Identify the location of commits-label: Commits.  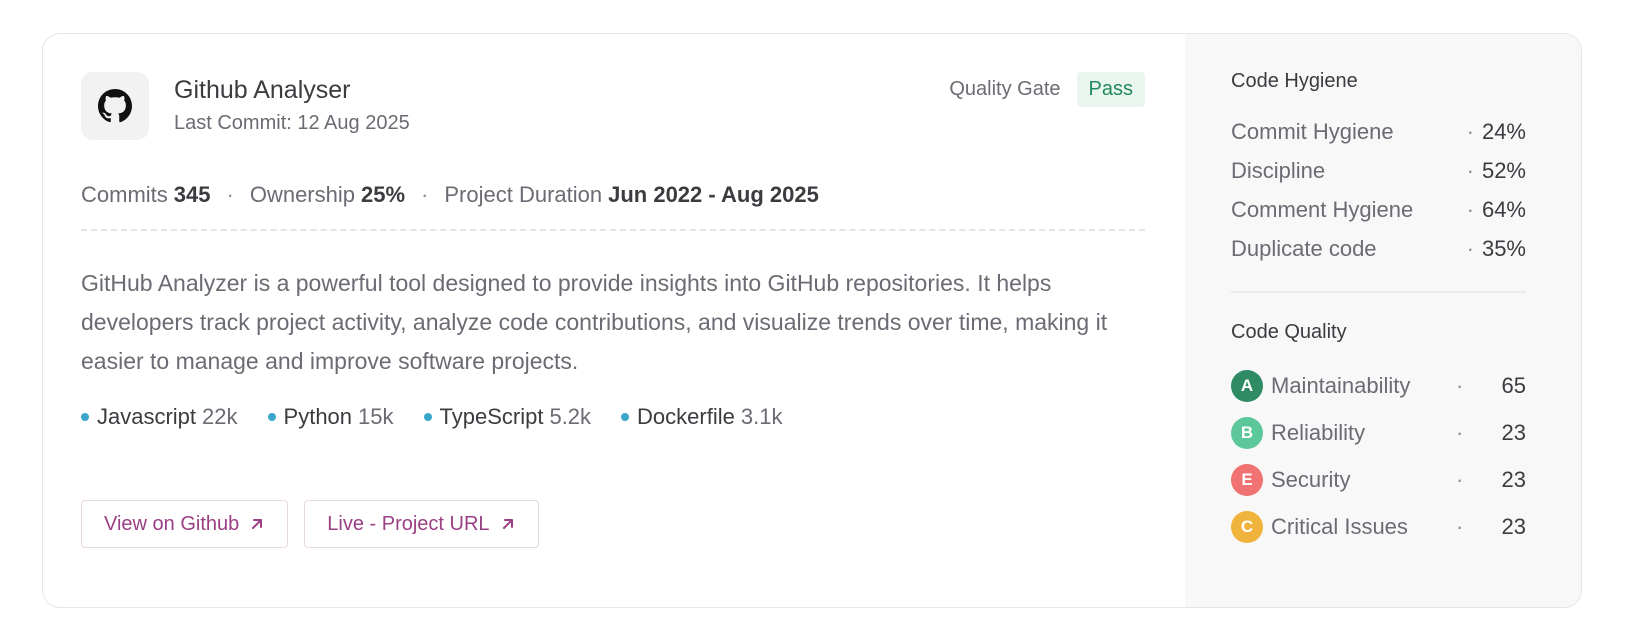
(124, 194).